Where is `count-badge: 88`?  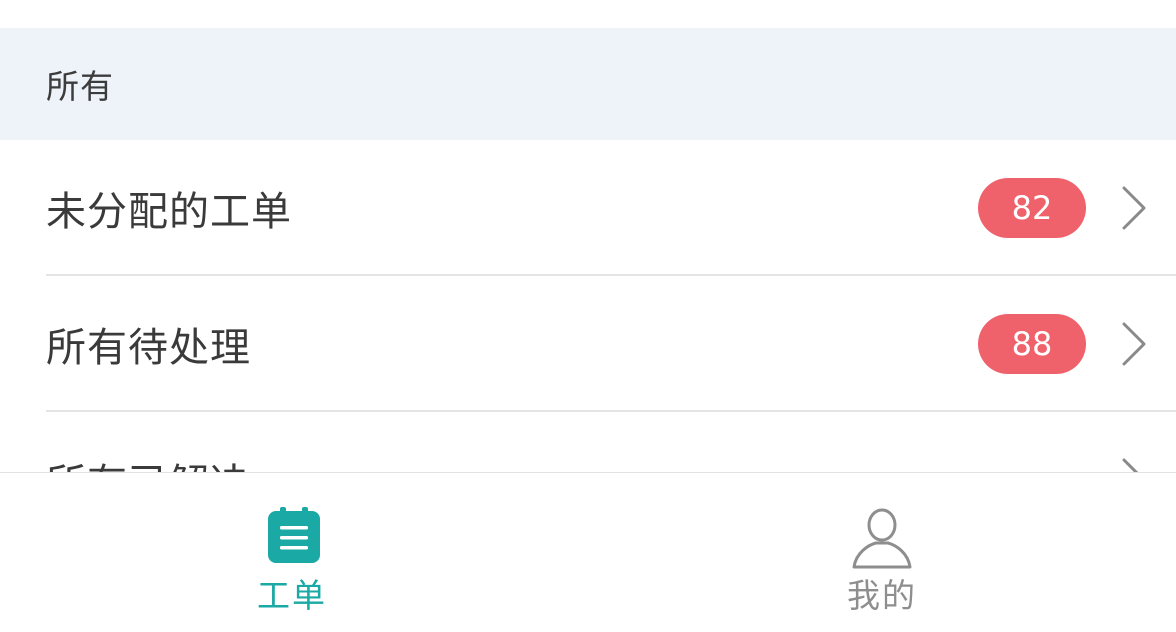
count-badge: 88 is located at coordinates (1032, 344).